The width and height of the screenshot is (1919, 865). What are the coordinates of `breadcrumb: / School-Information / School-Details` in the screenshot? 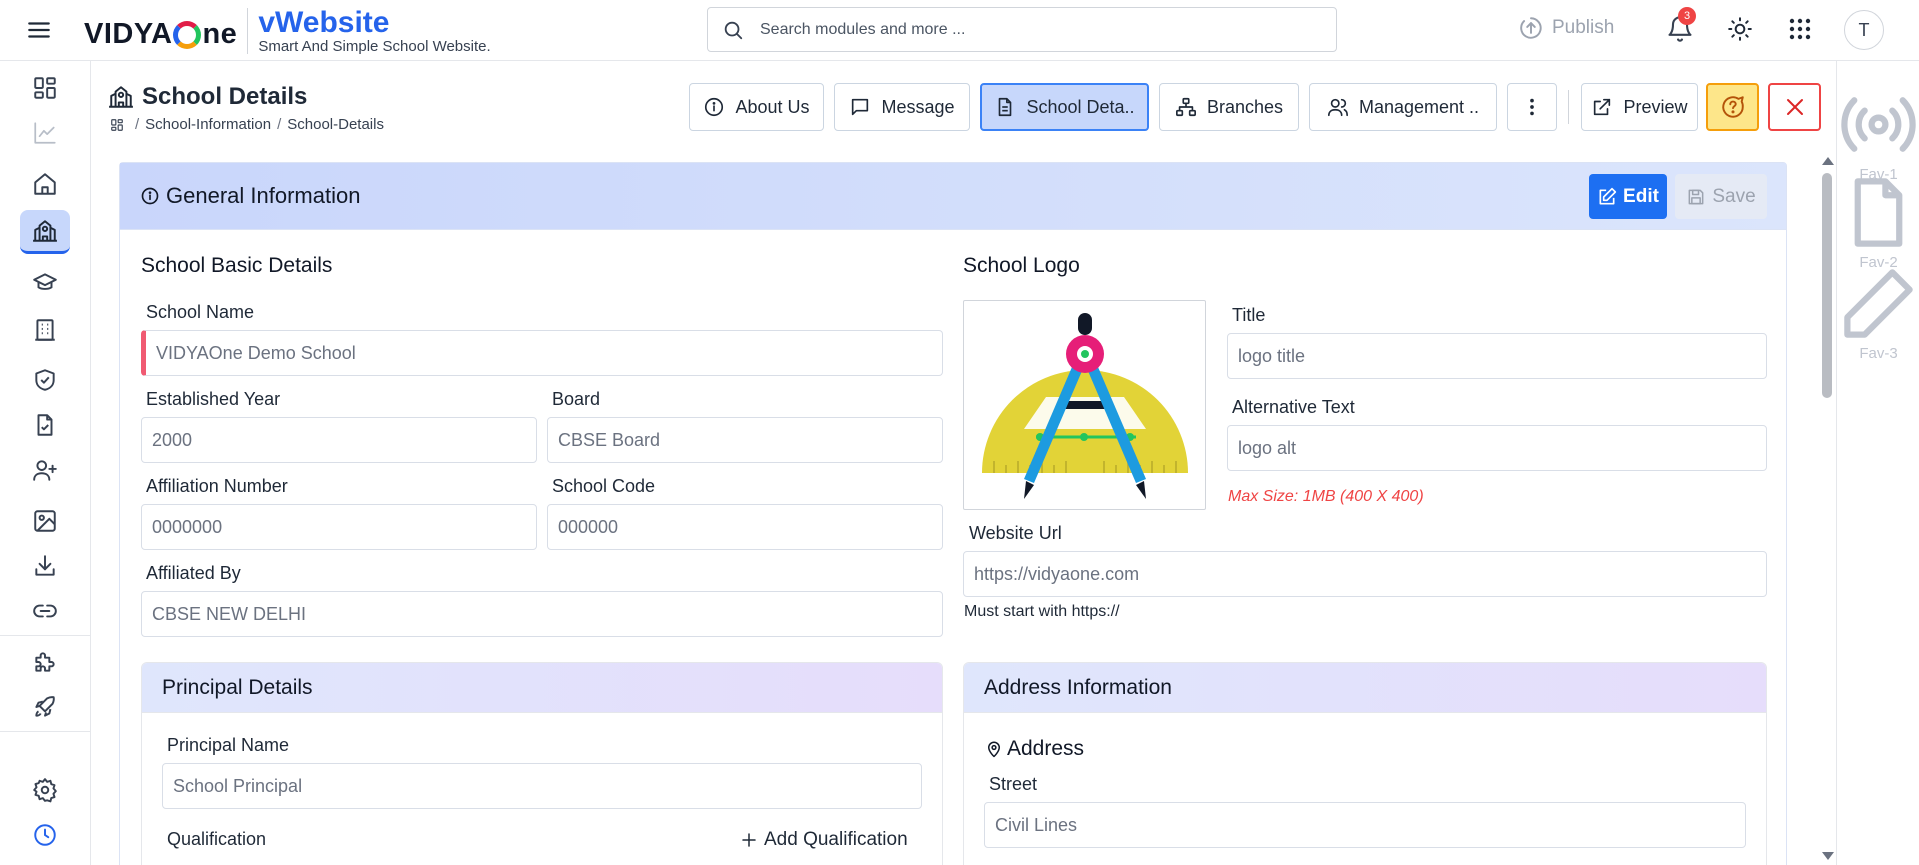 It's located at (247, 124).